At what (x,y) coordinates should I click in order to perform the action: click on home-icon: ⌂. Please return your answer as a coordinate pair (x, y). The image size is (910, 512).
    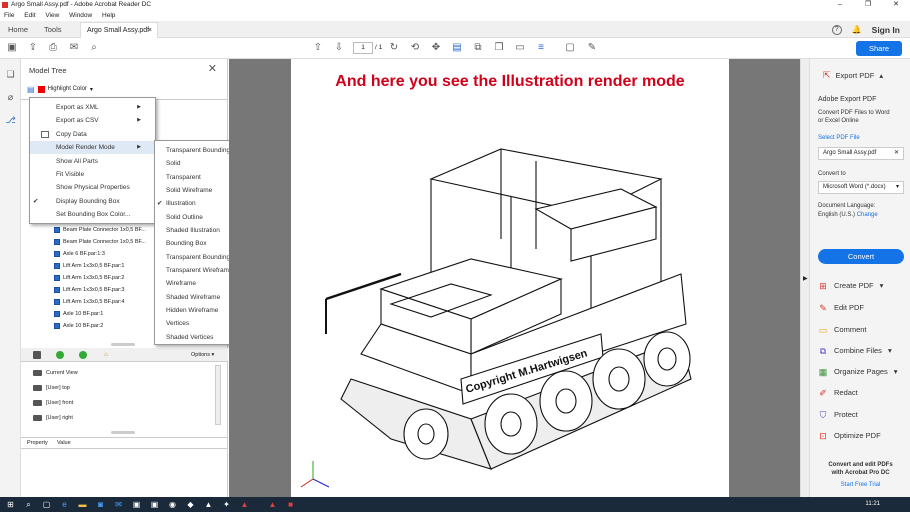
    Looking at the image, I should click on (106, 355).